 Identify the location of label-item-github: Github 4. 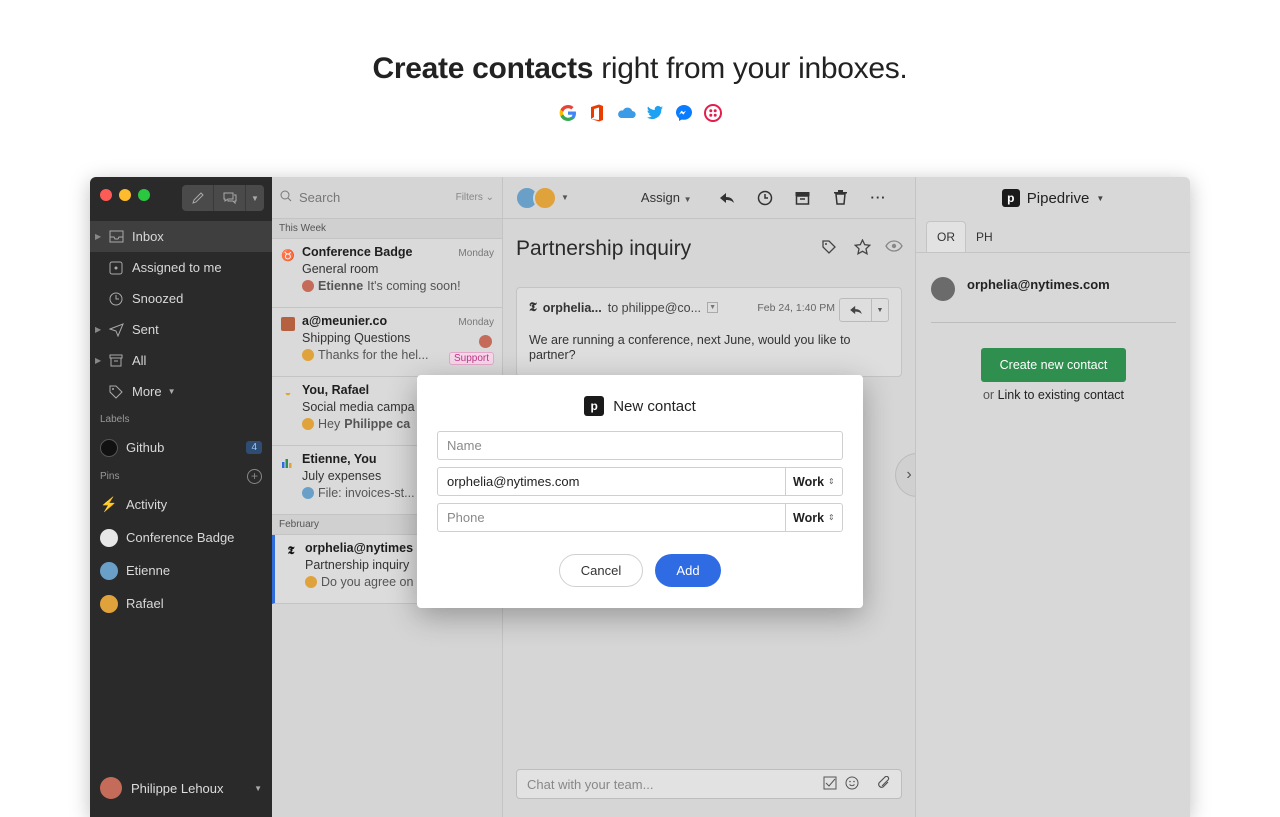
(181, 447).